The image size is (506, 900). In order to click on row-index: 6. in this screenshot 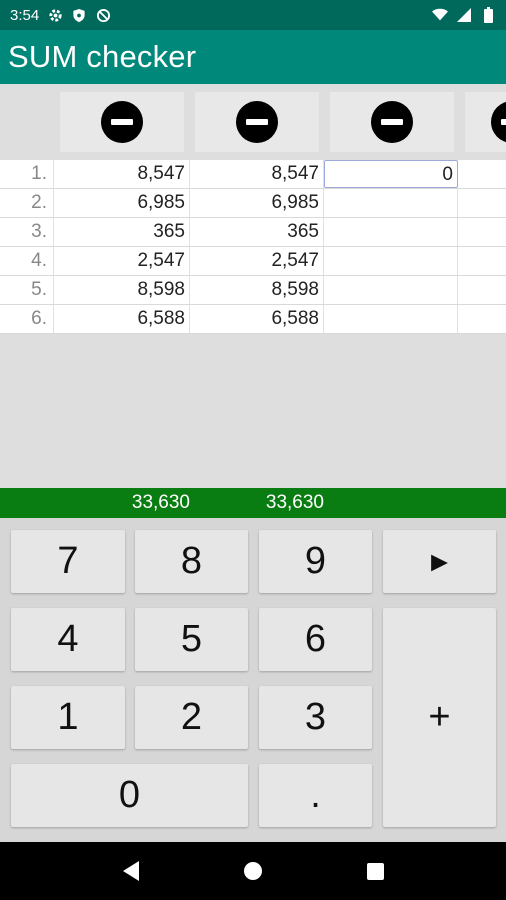, I will do `click(27, 319)`.